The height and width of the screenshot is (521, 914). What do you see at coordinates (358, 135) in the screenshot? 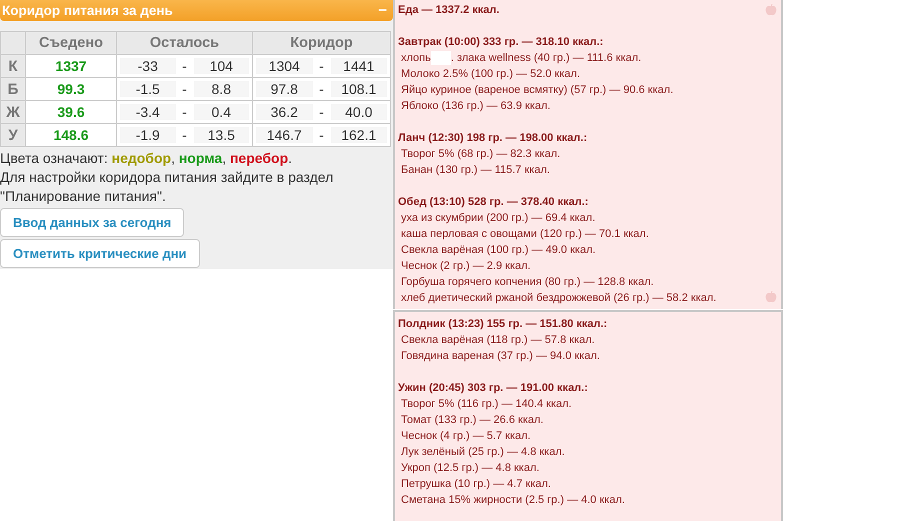
I see `range-value: 162.1` at bounding box center [358, 135].